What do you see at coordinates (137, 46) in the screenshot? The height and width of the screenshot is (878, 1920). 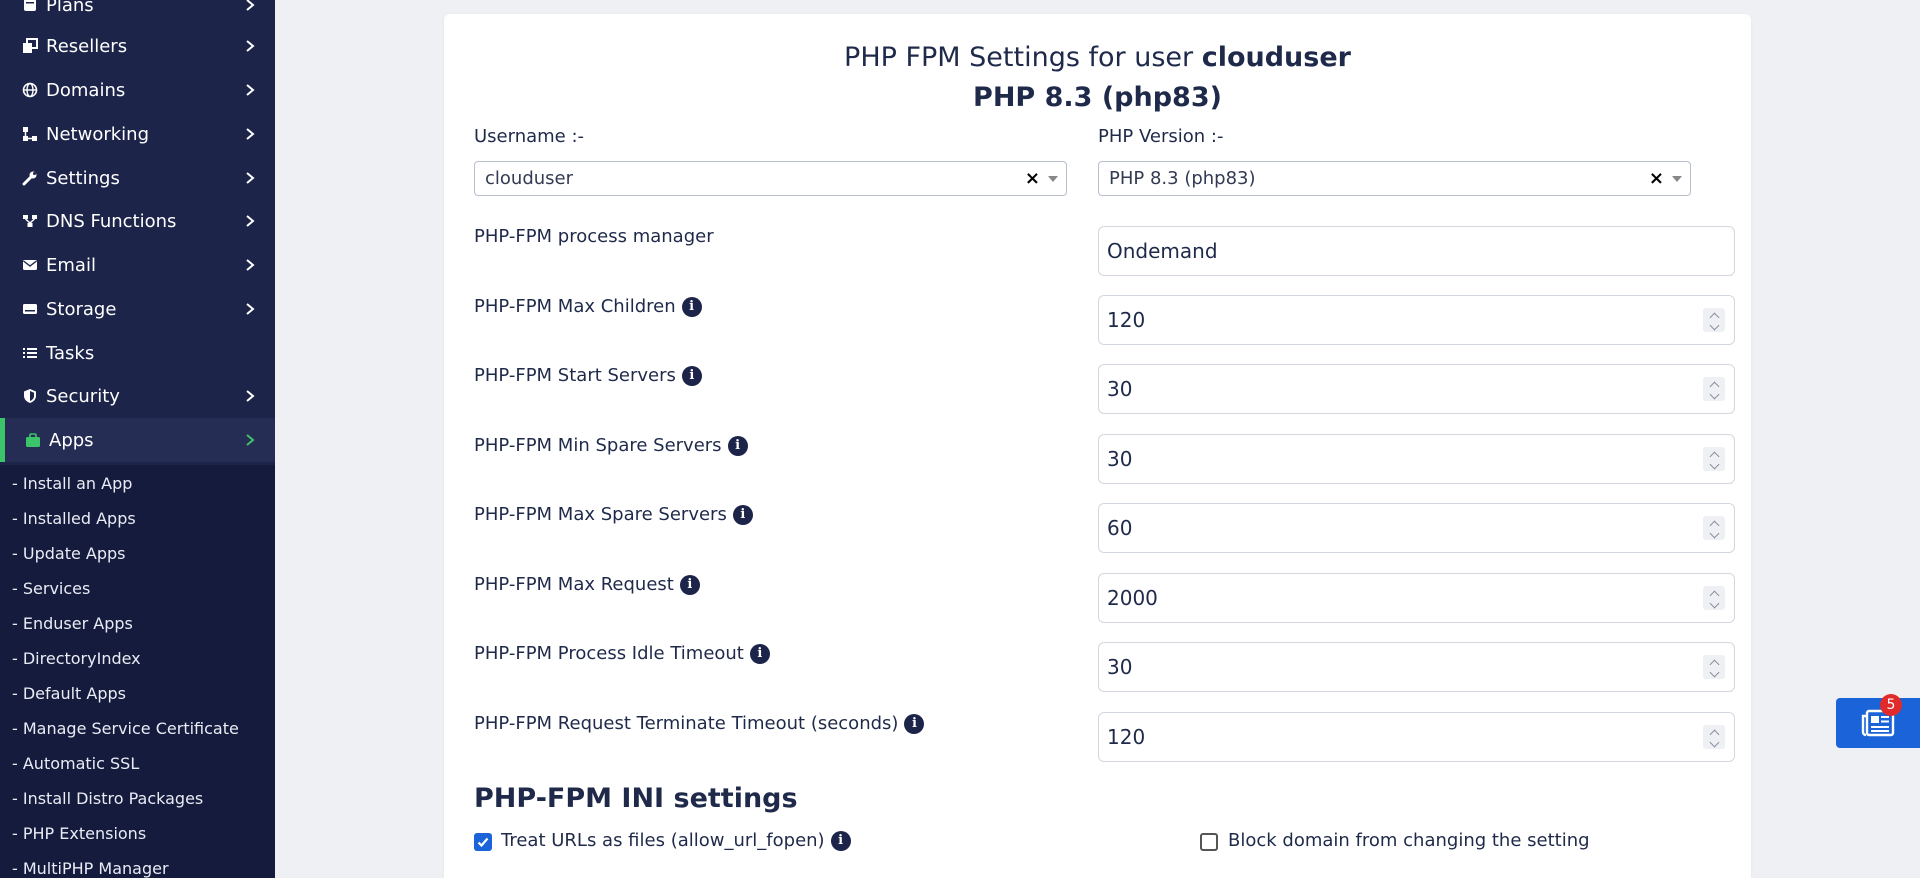 I see `sidebar-item-resellers: Resellers` at bounding box center [137, 46].